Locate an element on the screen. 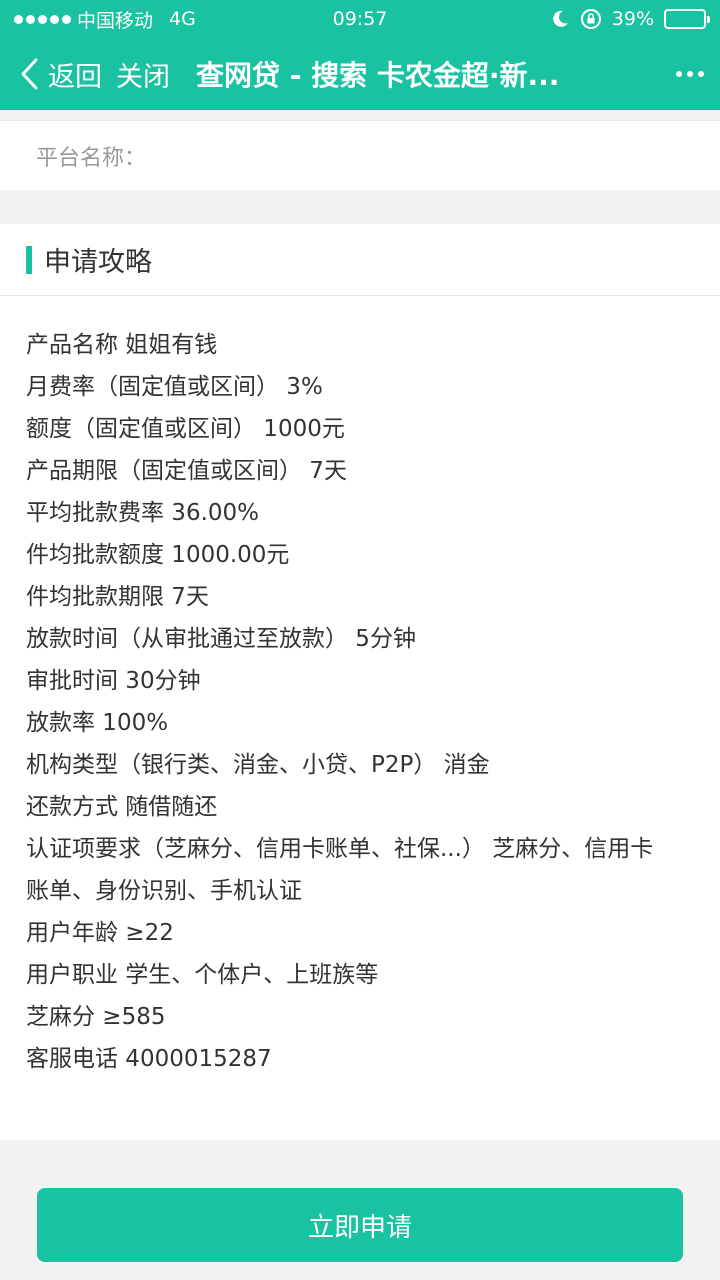 The width and height of the screenshot is (720, 1280). close-button: 关闭 is located at coordinates (143, 74).